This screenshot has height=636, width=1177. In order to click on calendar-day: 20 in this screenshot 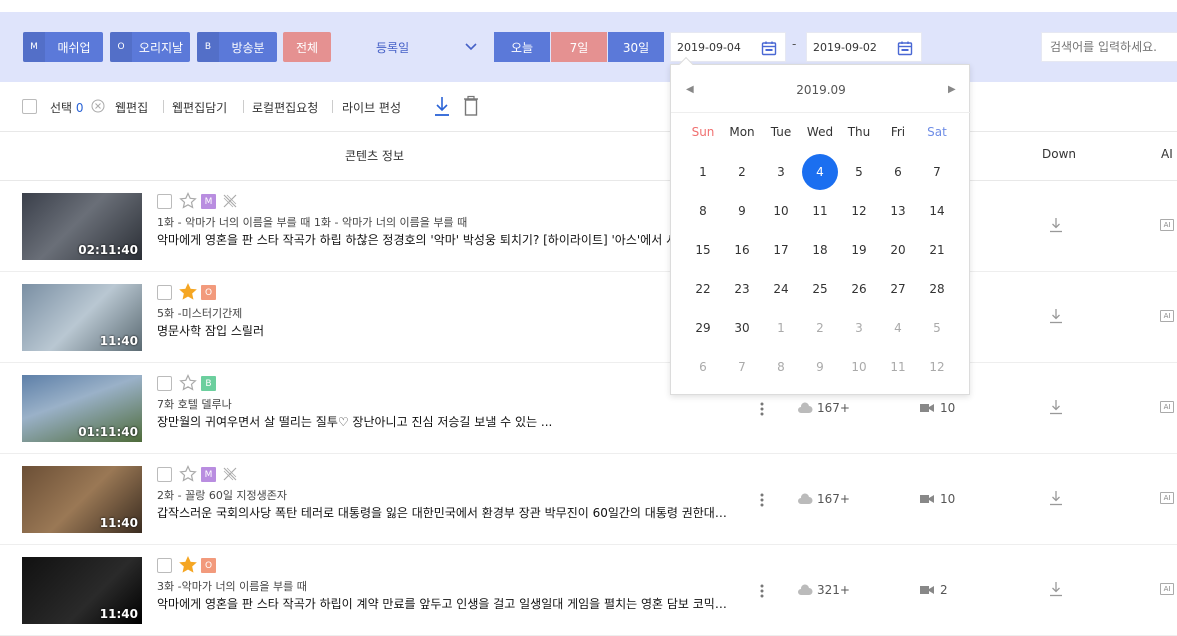, I will do `click(898, 250)`.